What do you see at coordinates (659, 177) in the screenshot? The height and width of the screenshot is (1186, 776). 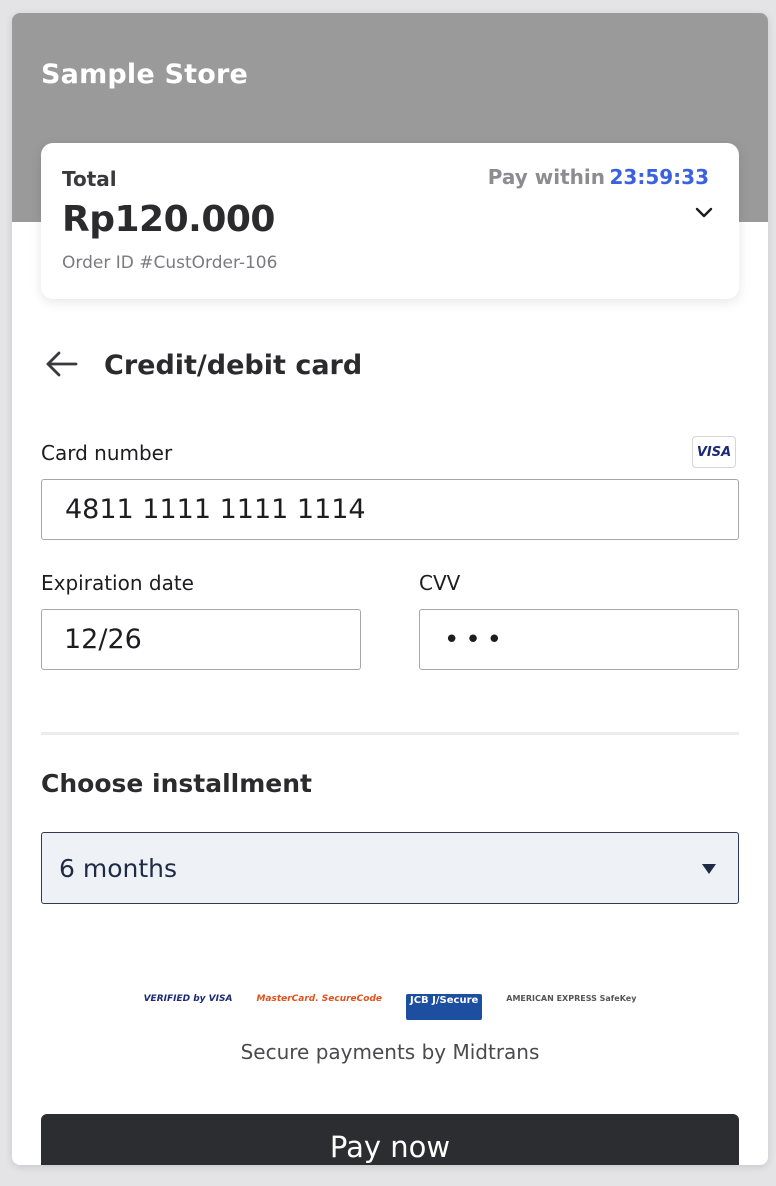 I see `countdown-timer: 23:59:33` at bounding box center [659, 177].